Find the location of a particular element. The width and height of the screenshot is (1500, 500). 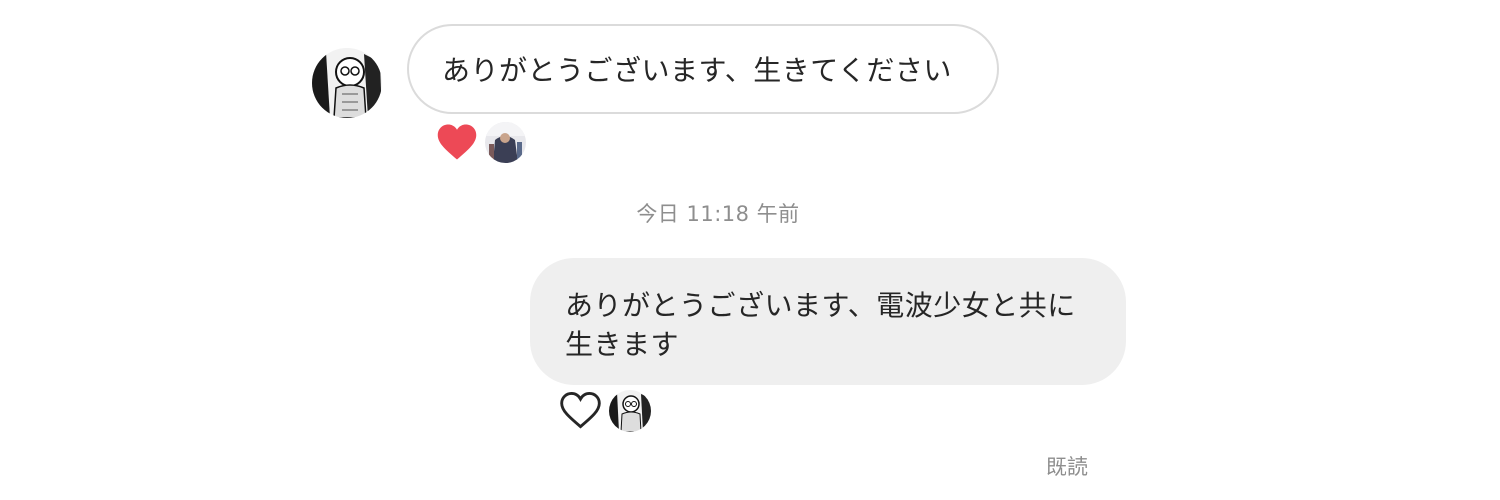

incoming-message-bubble: ありがとうございます、生きてください is located at coordinates (703, 69).